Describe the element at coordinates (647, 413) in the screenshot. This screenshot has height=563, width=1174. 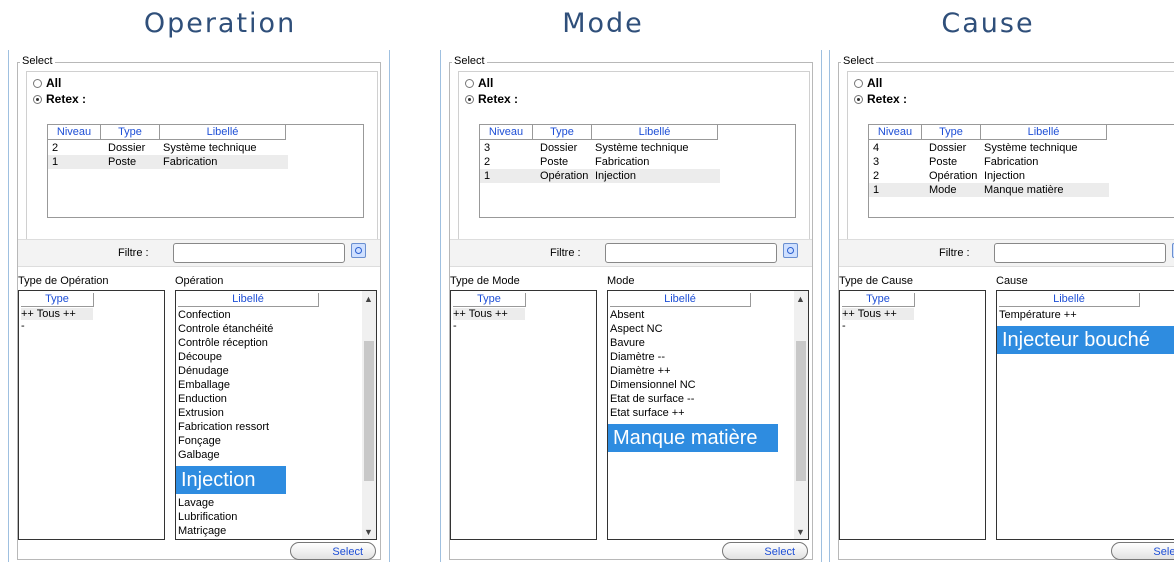
I see `list-item: Etat surface ++` at that location.